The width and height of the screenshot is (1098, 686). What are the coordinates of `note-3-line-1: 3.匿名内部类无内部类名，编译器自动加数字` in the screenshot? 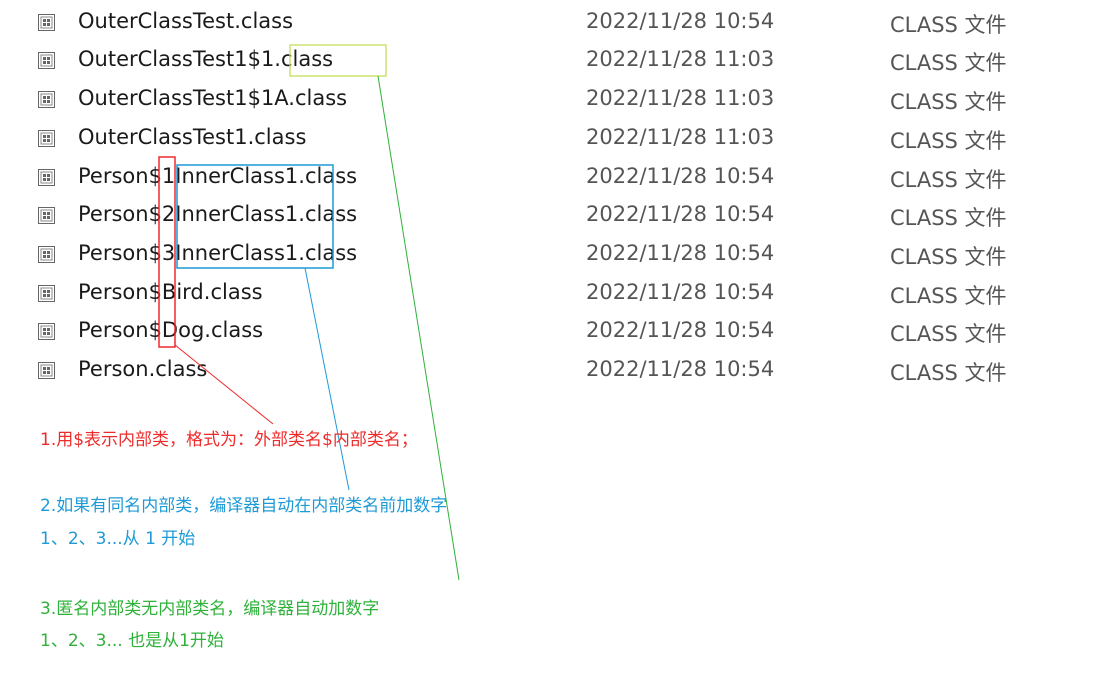 It's located at (210, 609).